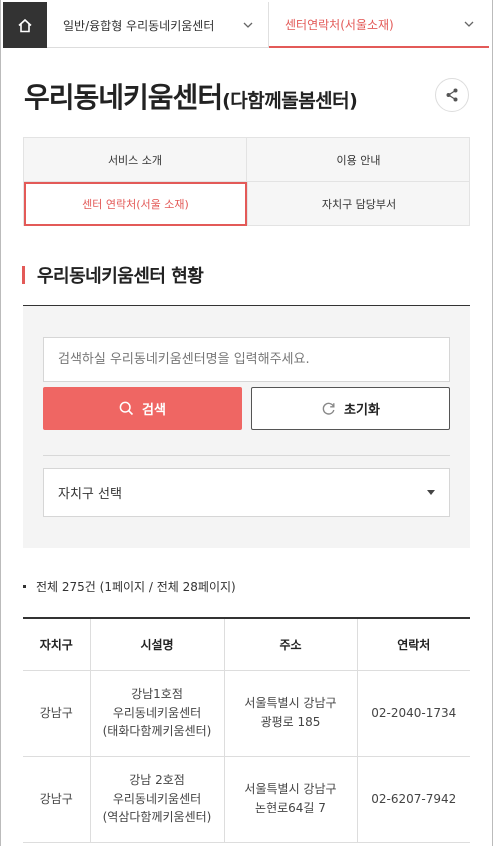 Image resolution: width=493 pixels, height=846 pixels. I want to click on column-header-address: 주소, so click(291, 644).